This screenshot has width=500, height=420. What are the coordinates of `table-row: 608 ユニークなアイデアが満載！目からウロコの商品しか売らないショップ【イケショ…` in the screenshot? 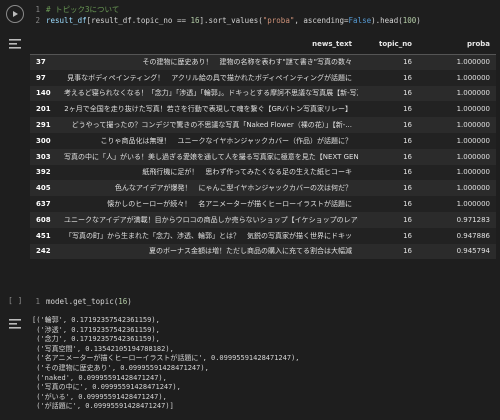 It's located at (263, 219).